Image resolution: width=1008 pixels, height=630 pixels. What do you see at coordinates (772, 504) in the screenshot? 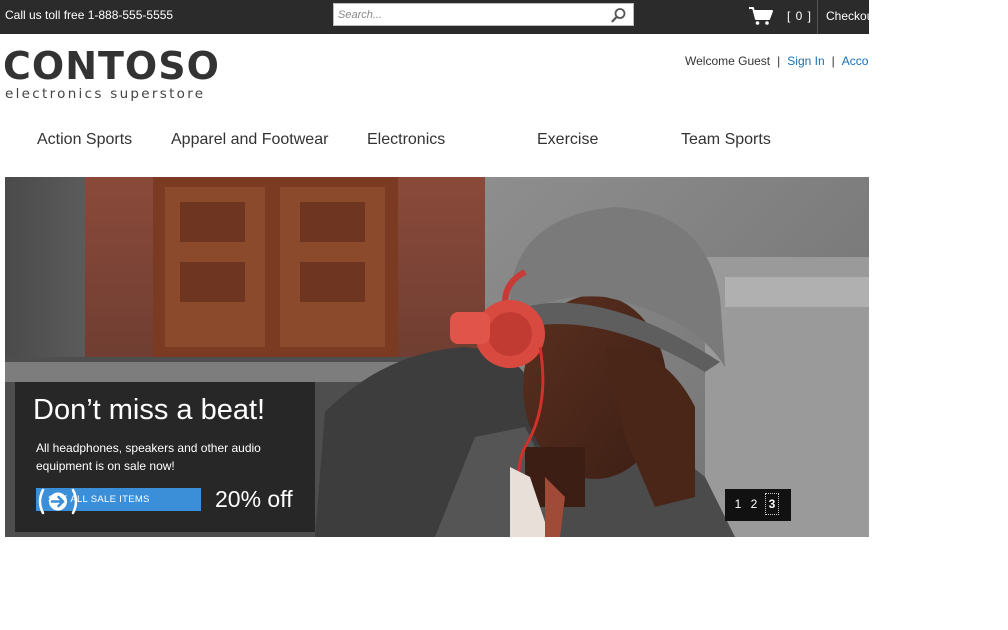
I see `pager-item-3-active: 3` at bounding box center [772, 504].